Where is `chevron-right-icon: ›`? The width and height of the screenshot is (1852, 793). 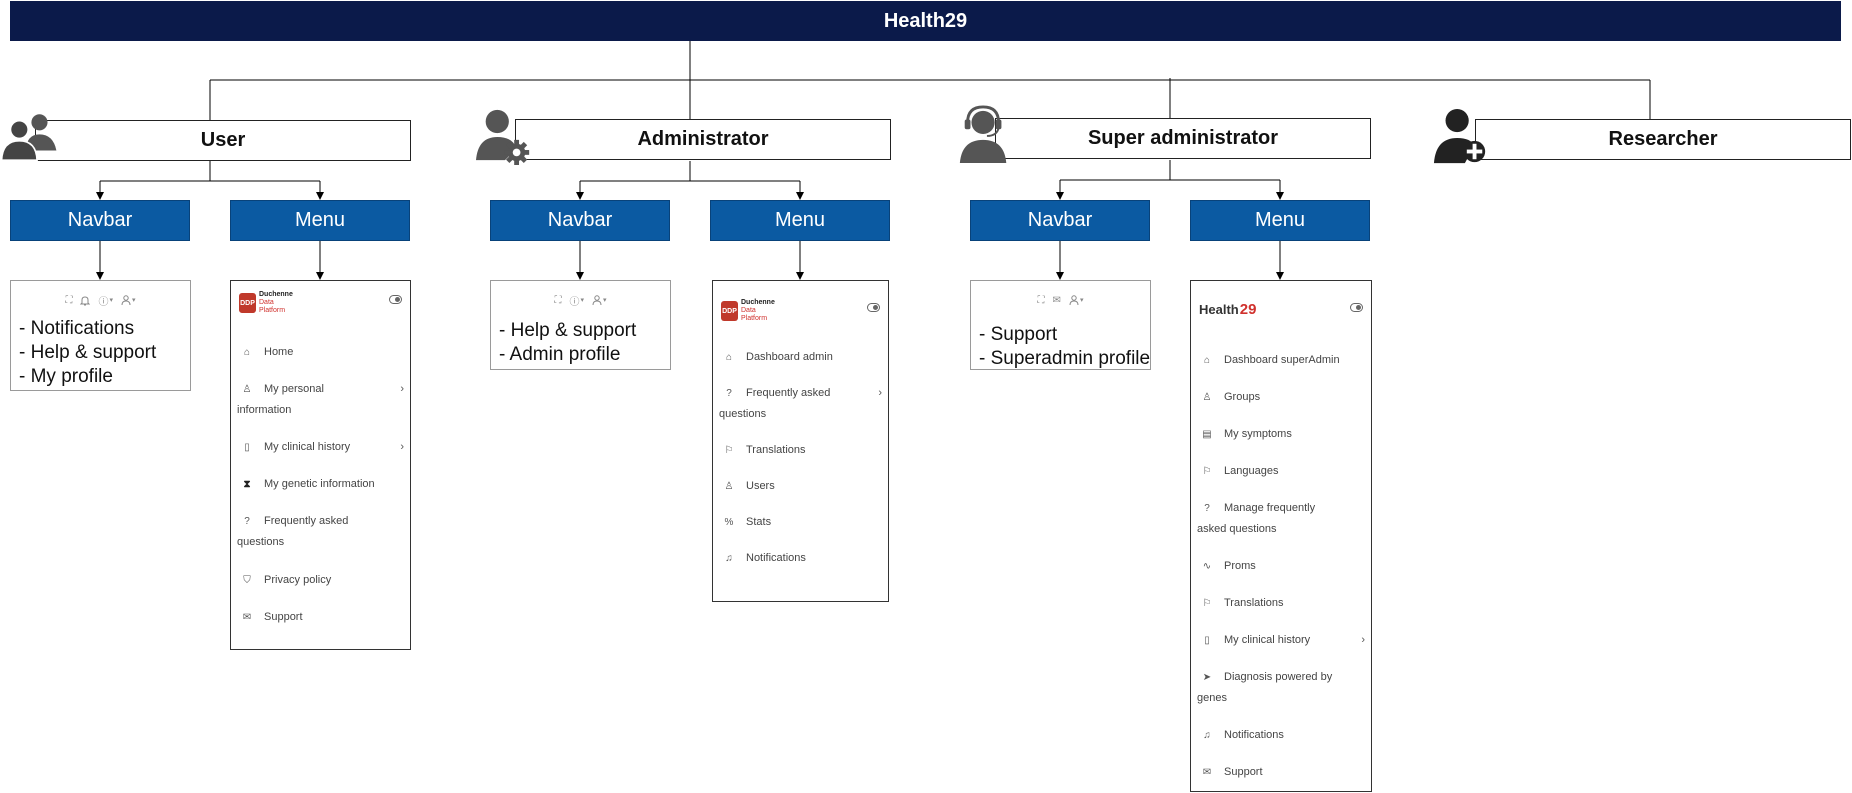 chevron-right-icon: › is located at coordinates (1363, 640).